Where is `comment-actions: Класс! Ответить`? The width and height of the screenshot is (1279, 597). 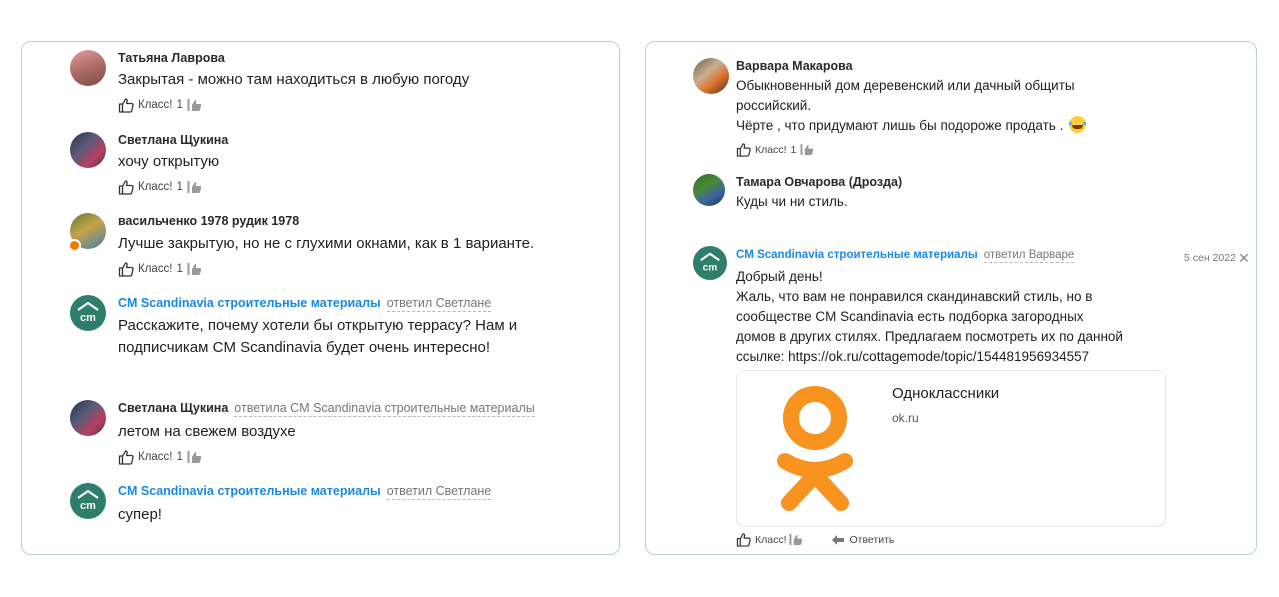
comment-actions: Класс! Ответить is located at coordinates (815, 539).